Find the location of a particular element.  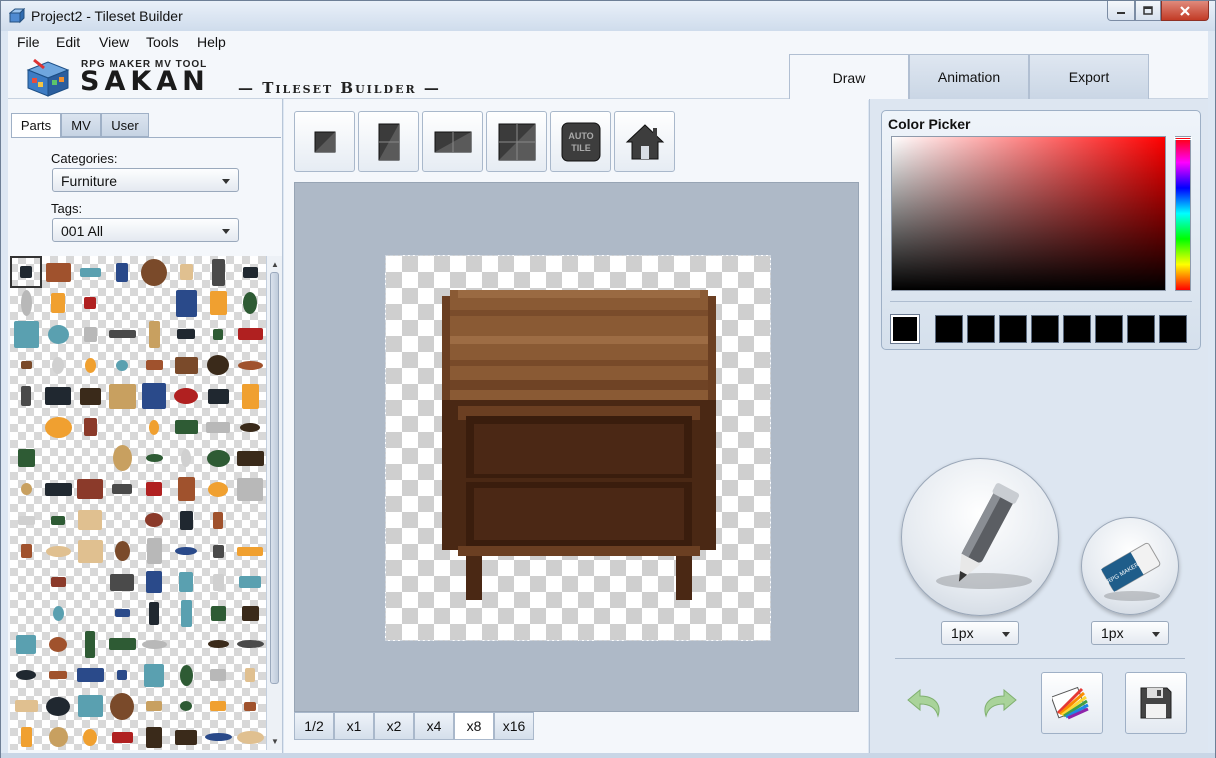

subtab-mv: MV is located at coordinates (81, 125).